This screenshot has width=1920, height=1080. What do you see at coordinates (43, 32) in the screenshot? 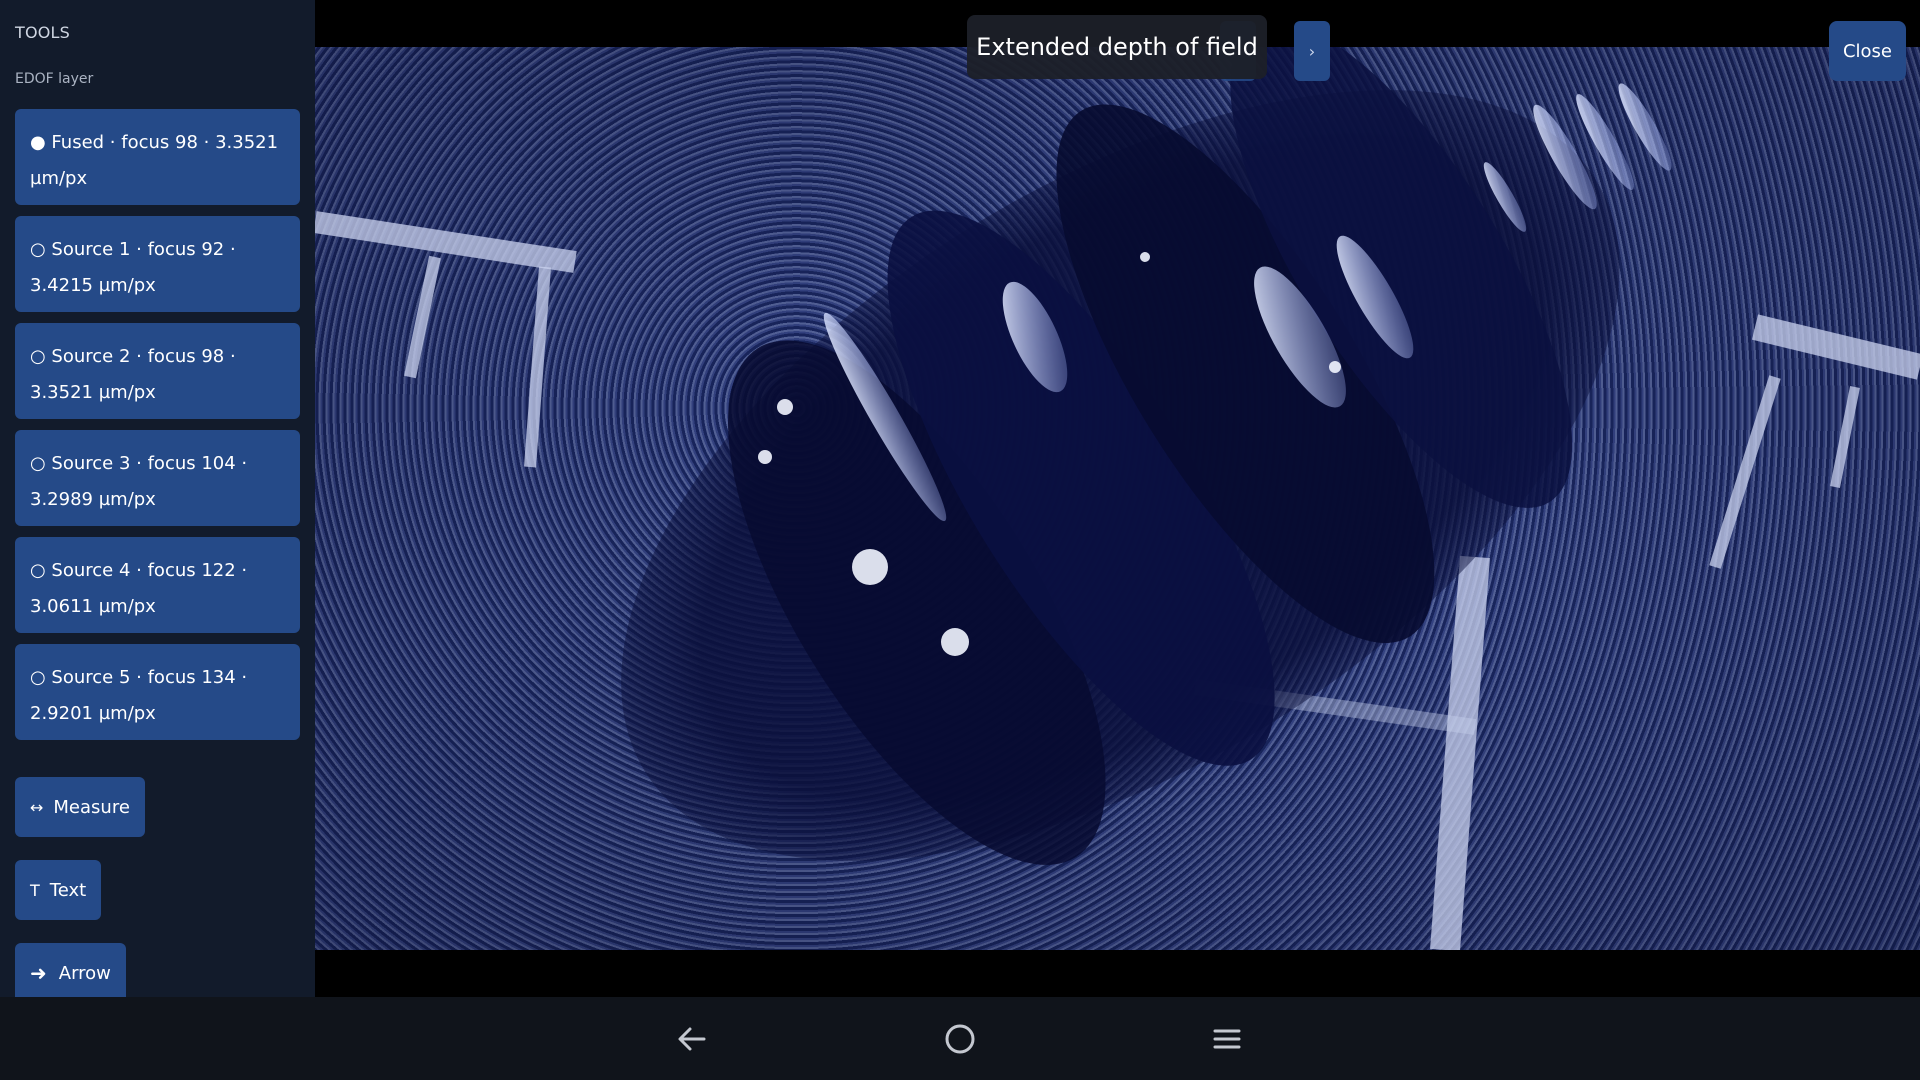
I see `tools-heading: TOOLS` at bounding box center [43, 32].